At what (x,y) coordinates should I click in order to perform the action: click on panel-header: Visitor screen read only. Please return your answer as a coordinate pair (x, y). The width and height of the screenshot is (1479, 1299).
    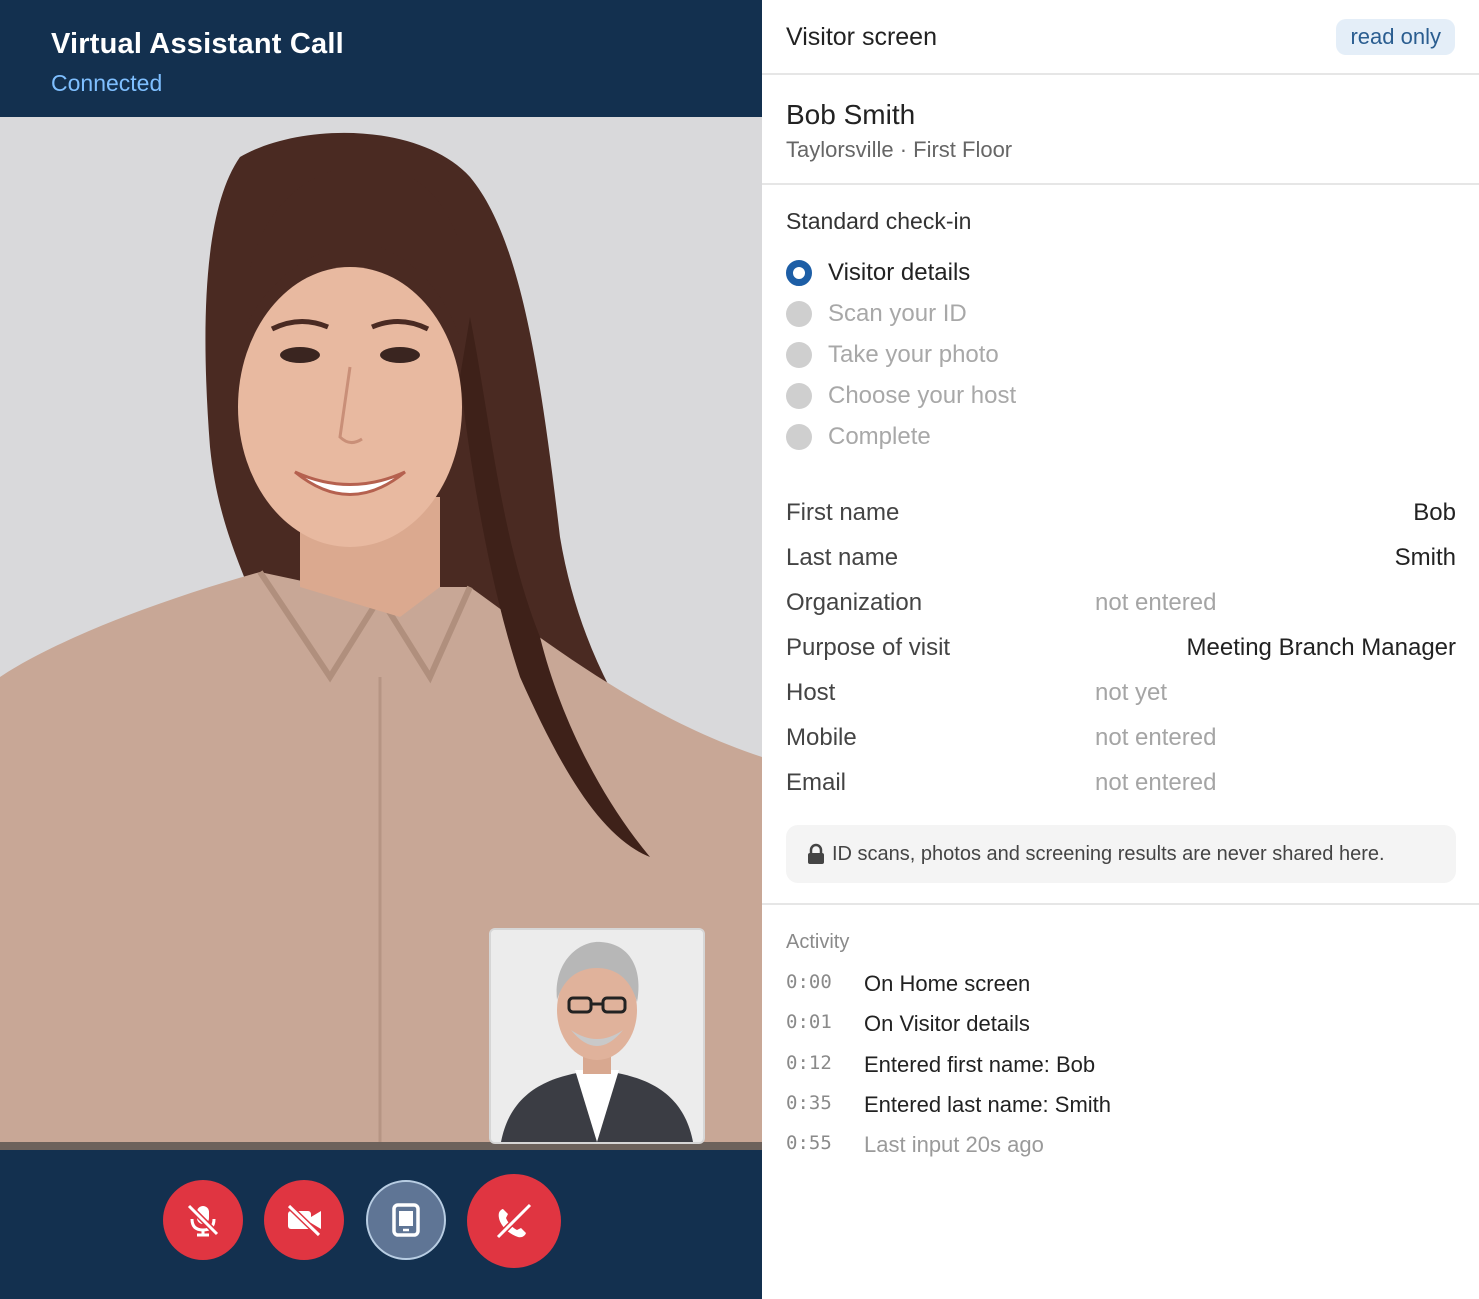
    Looking at the image, I should click on (1120, 37).